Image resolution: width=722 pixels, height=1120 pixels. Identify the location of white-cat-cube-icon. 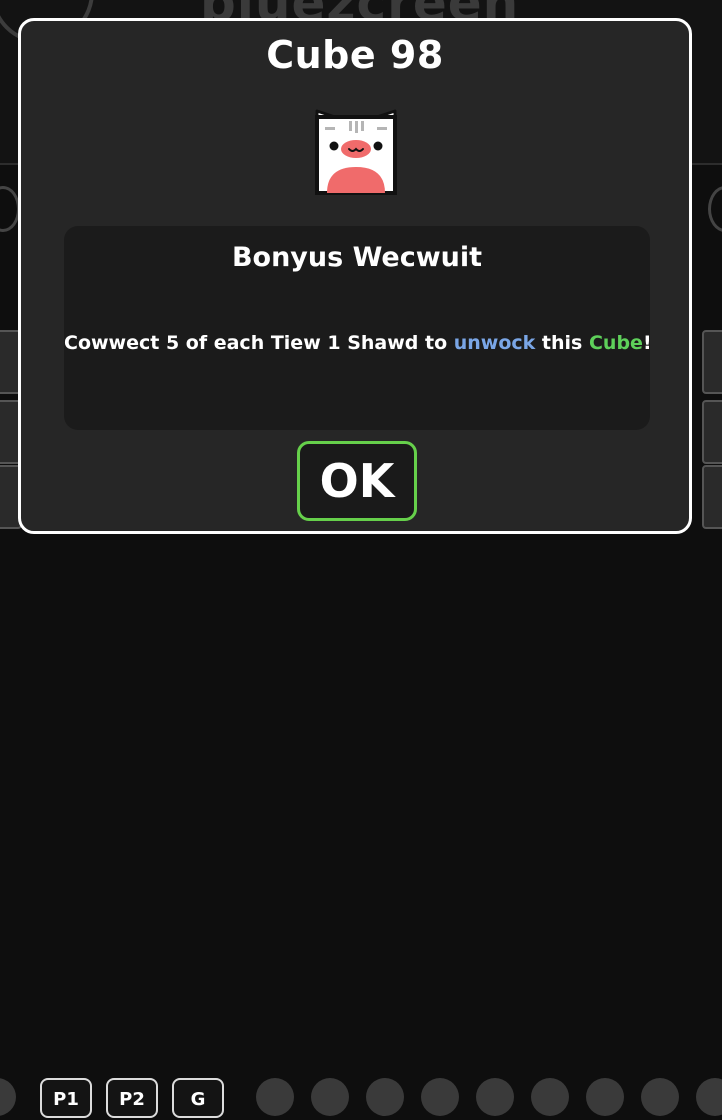
(356, 152).